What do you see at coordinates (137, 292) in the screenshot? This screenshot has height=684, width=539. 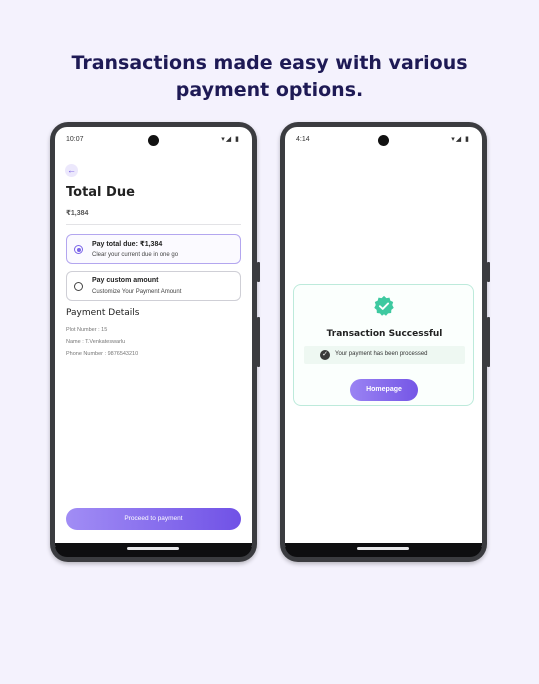 I see `option-subtitle: Customize Your Payment Amount` at bounding box center [137, 292].